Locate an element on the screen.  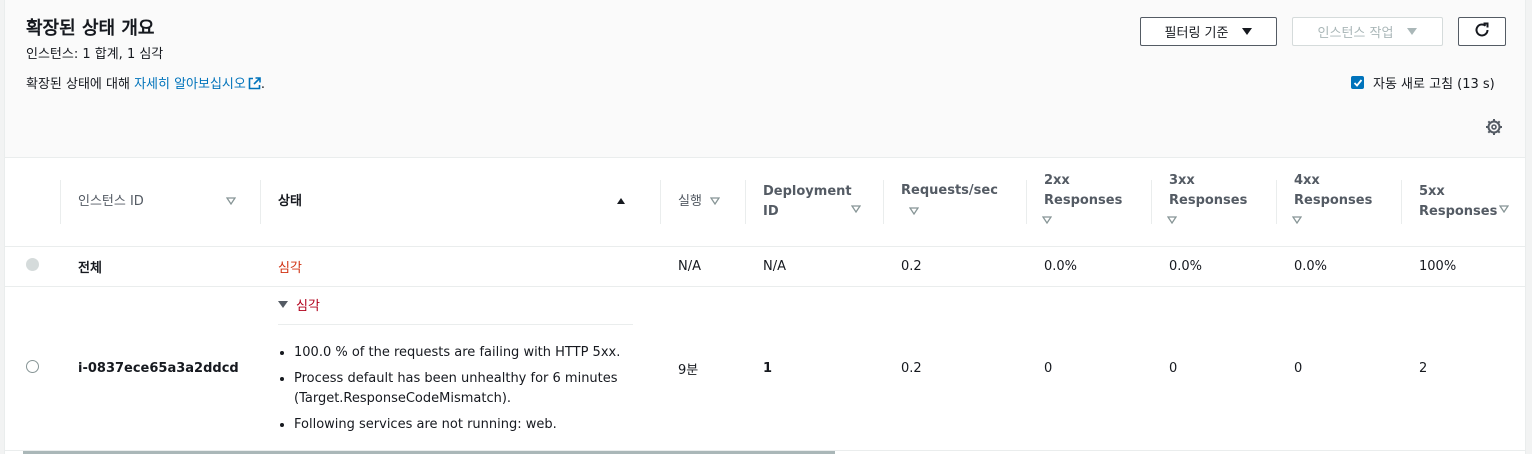
radio-button is located at coordinates (32, 366).